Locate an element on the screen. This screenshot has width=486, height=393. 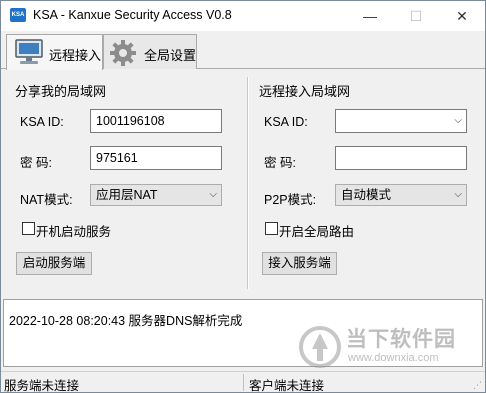
watermark: 当下软件园 www.downxia.com is located at coordinates (383, 349).